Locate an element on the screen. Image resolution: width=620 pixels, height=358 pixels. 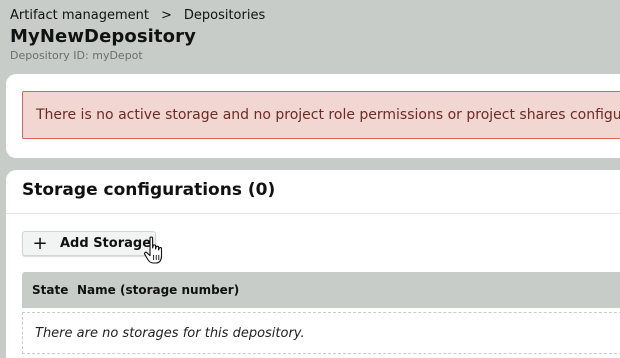
add-storage-button: + Add Storage is located at coordinates (89, 243).